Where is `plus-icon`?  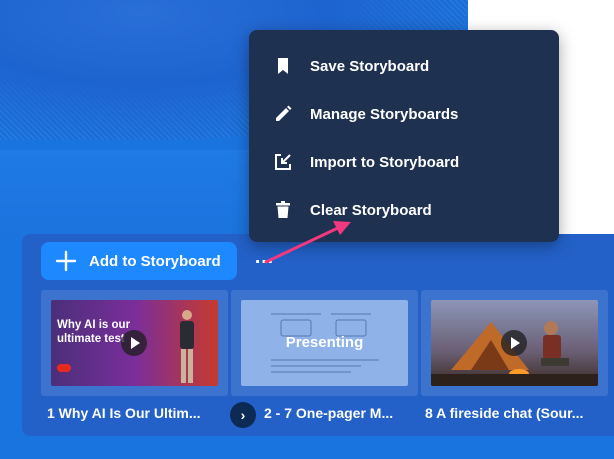
plus-icon is located at coordinates (66, 261).